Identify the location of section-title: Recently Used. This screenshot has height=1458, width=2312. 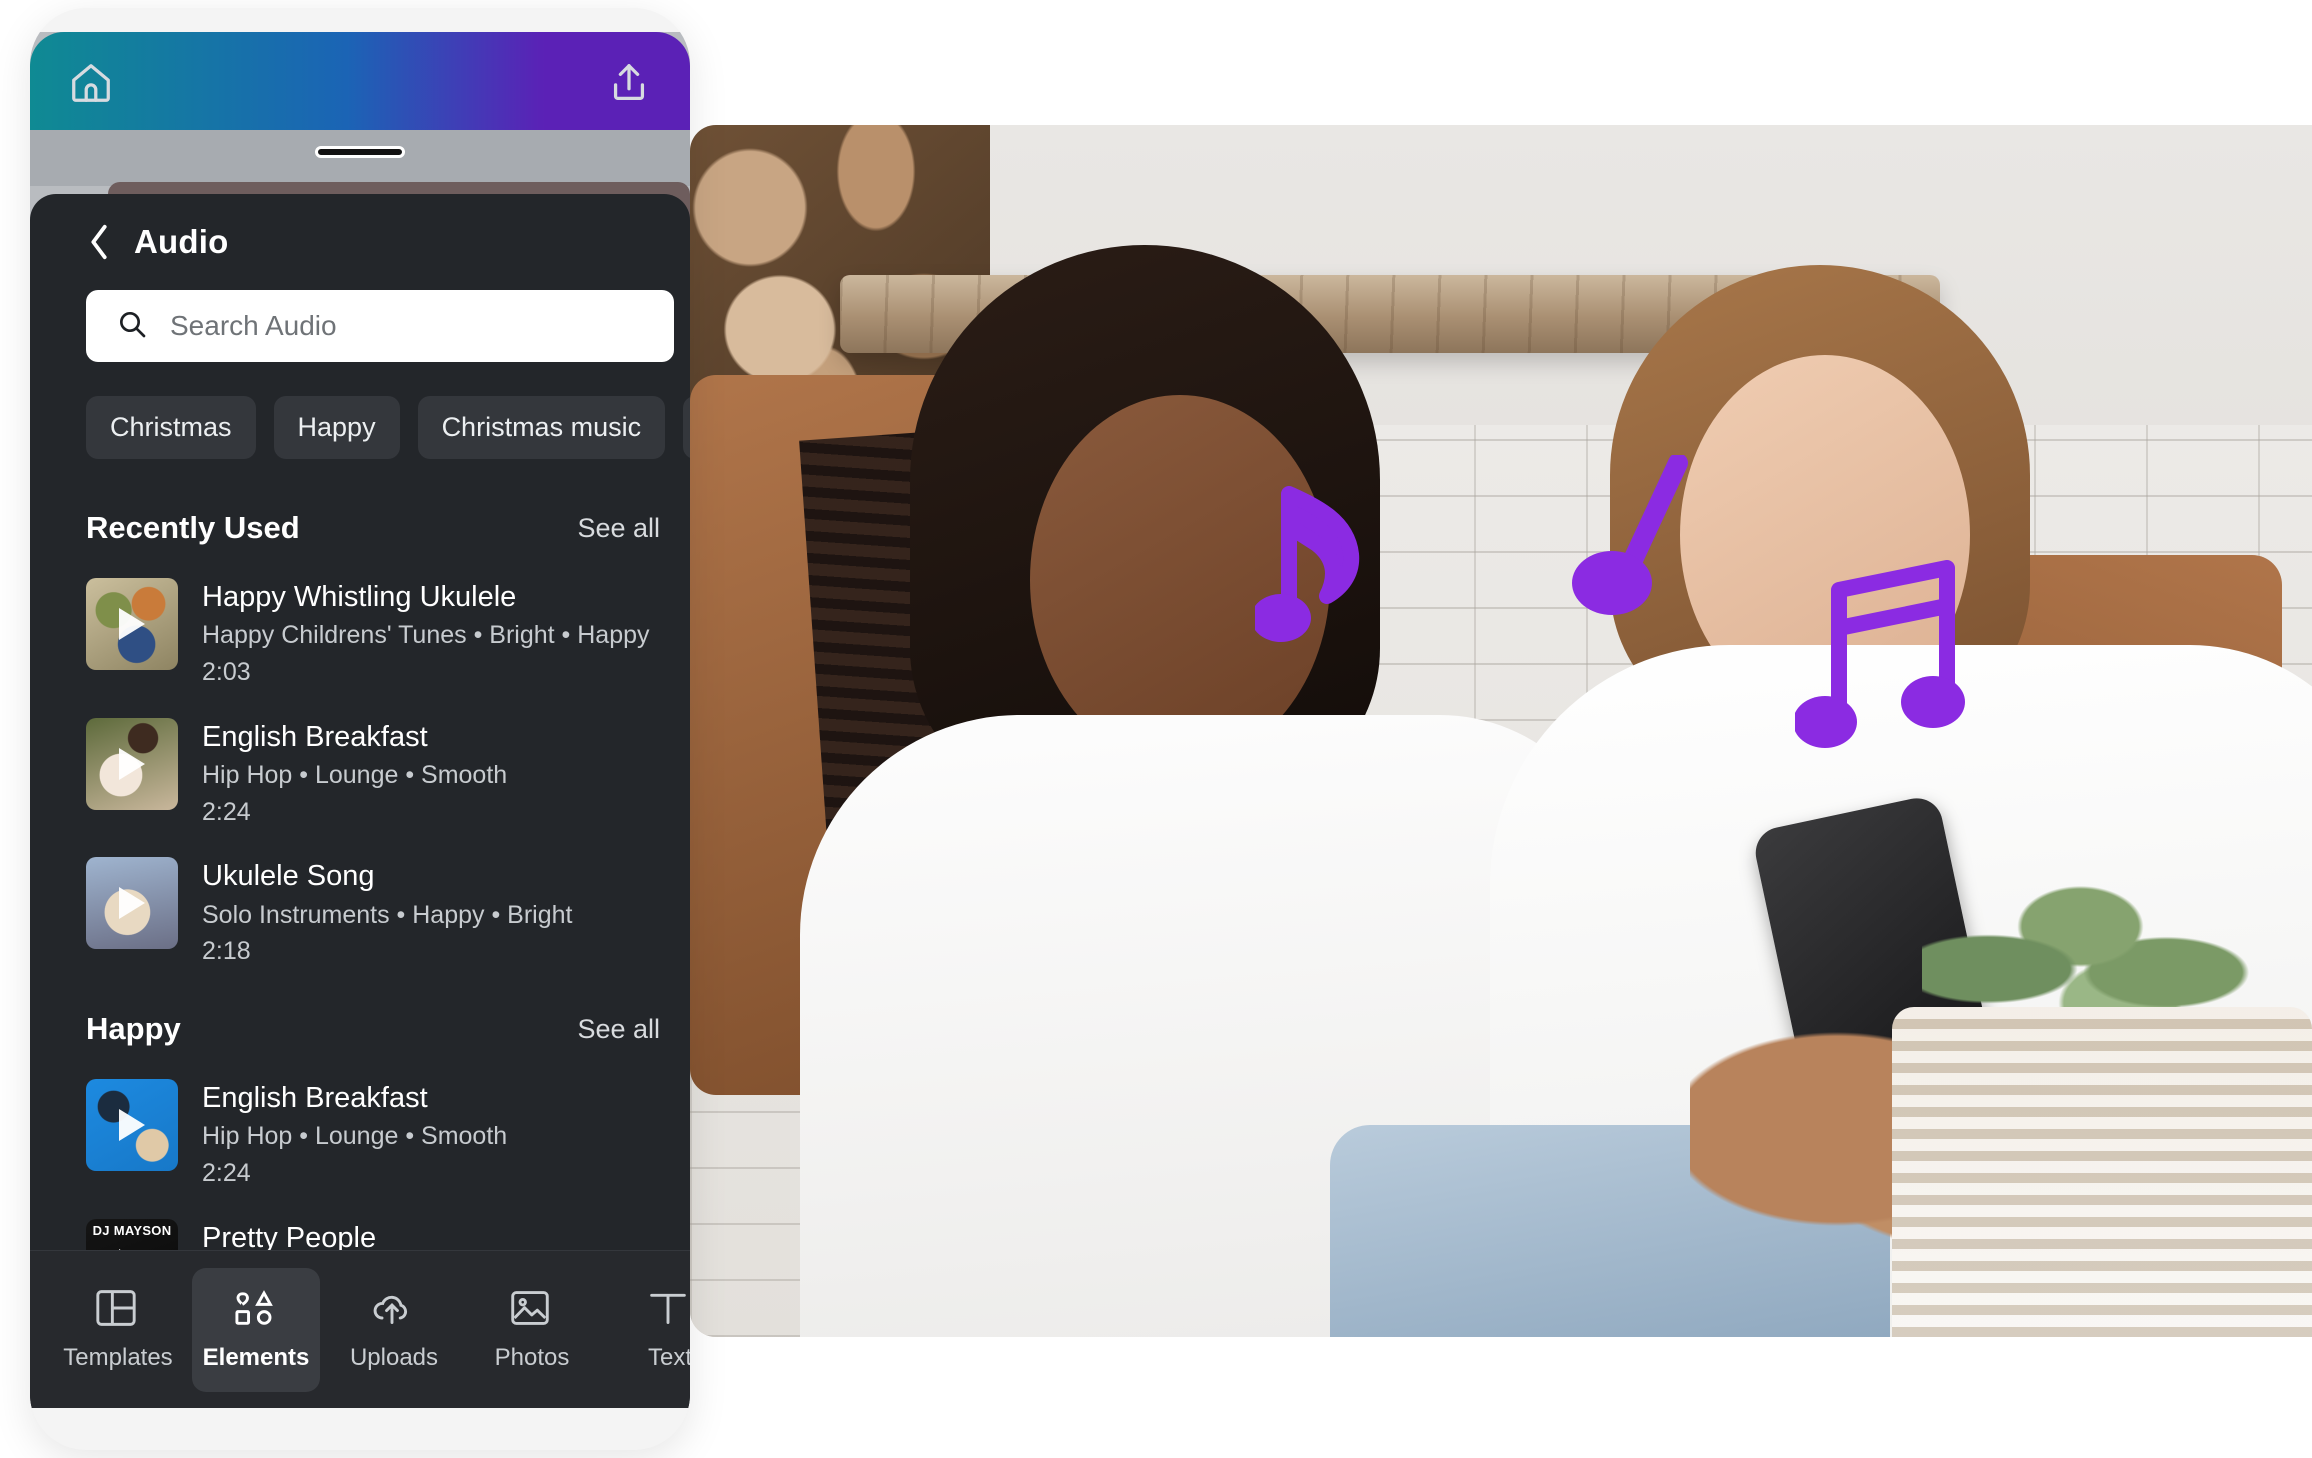
(193, 527).